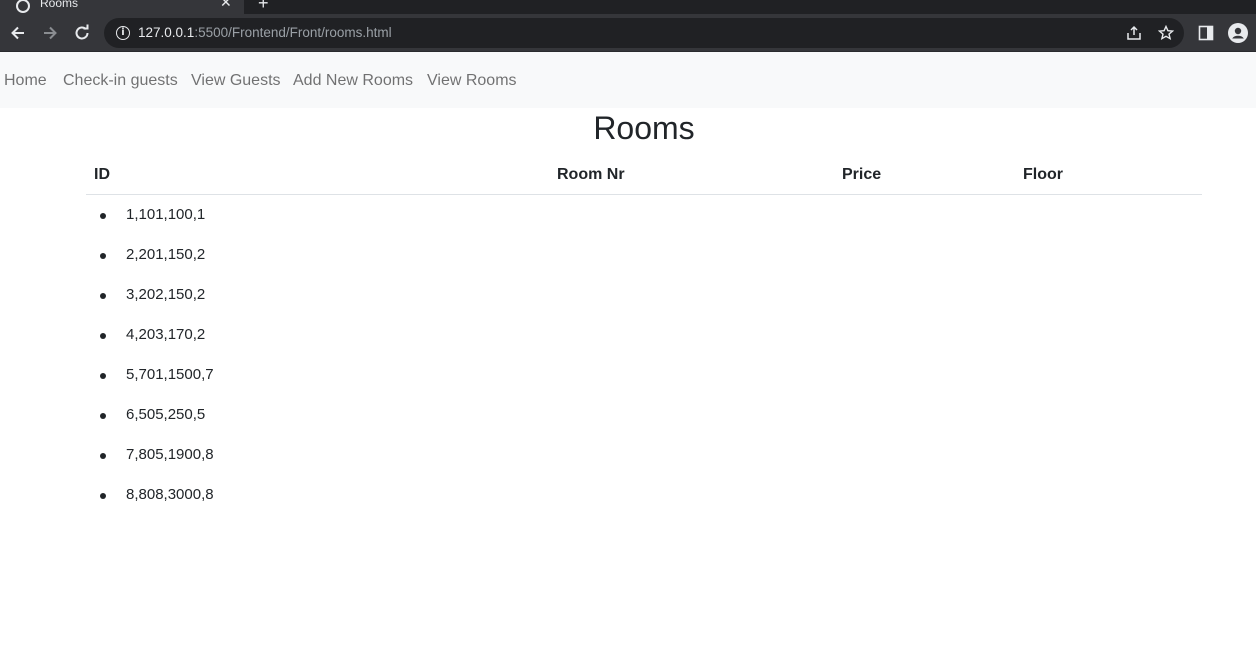 Image resolution: width=1256 pixels, height=664 pixels. I want to click on page-title: Rooms, so click(644, 128).